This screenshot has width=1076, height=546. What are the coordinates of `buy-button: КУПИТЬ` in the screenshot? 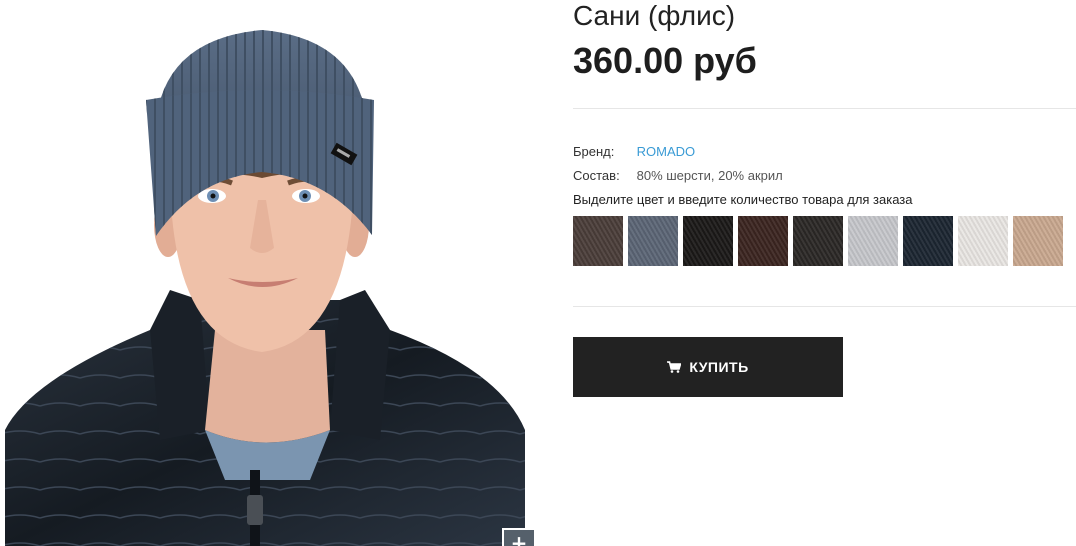 It's located at (708, 367).